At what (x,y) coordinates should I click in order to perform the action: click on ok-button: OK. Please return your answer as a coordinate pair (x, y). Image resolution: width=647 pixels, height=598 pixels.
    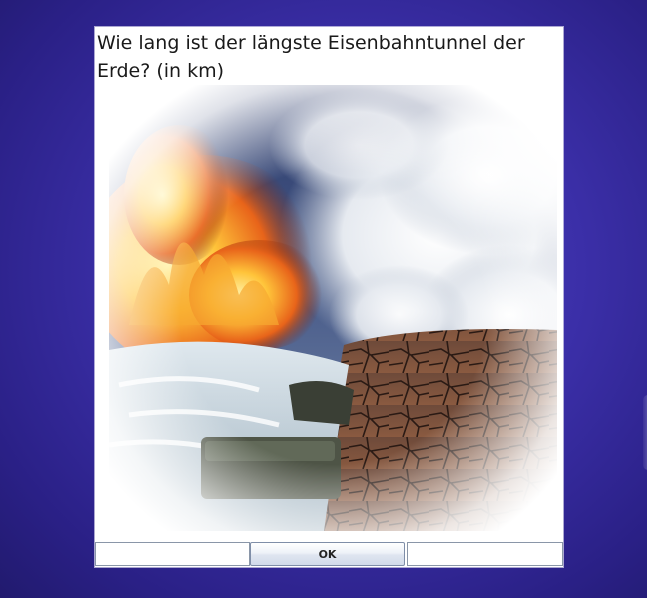
    Looking at the image, I should click on (327, 554).